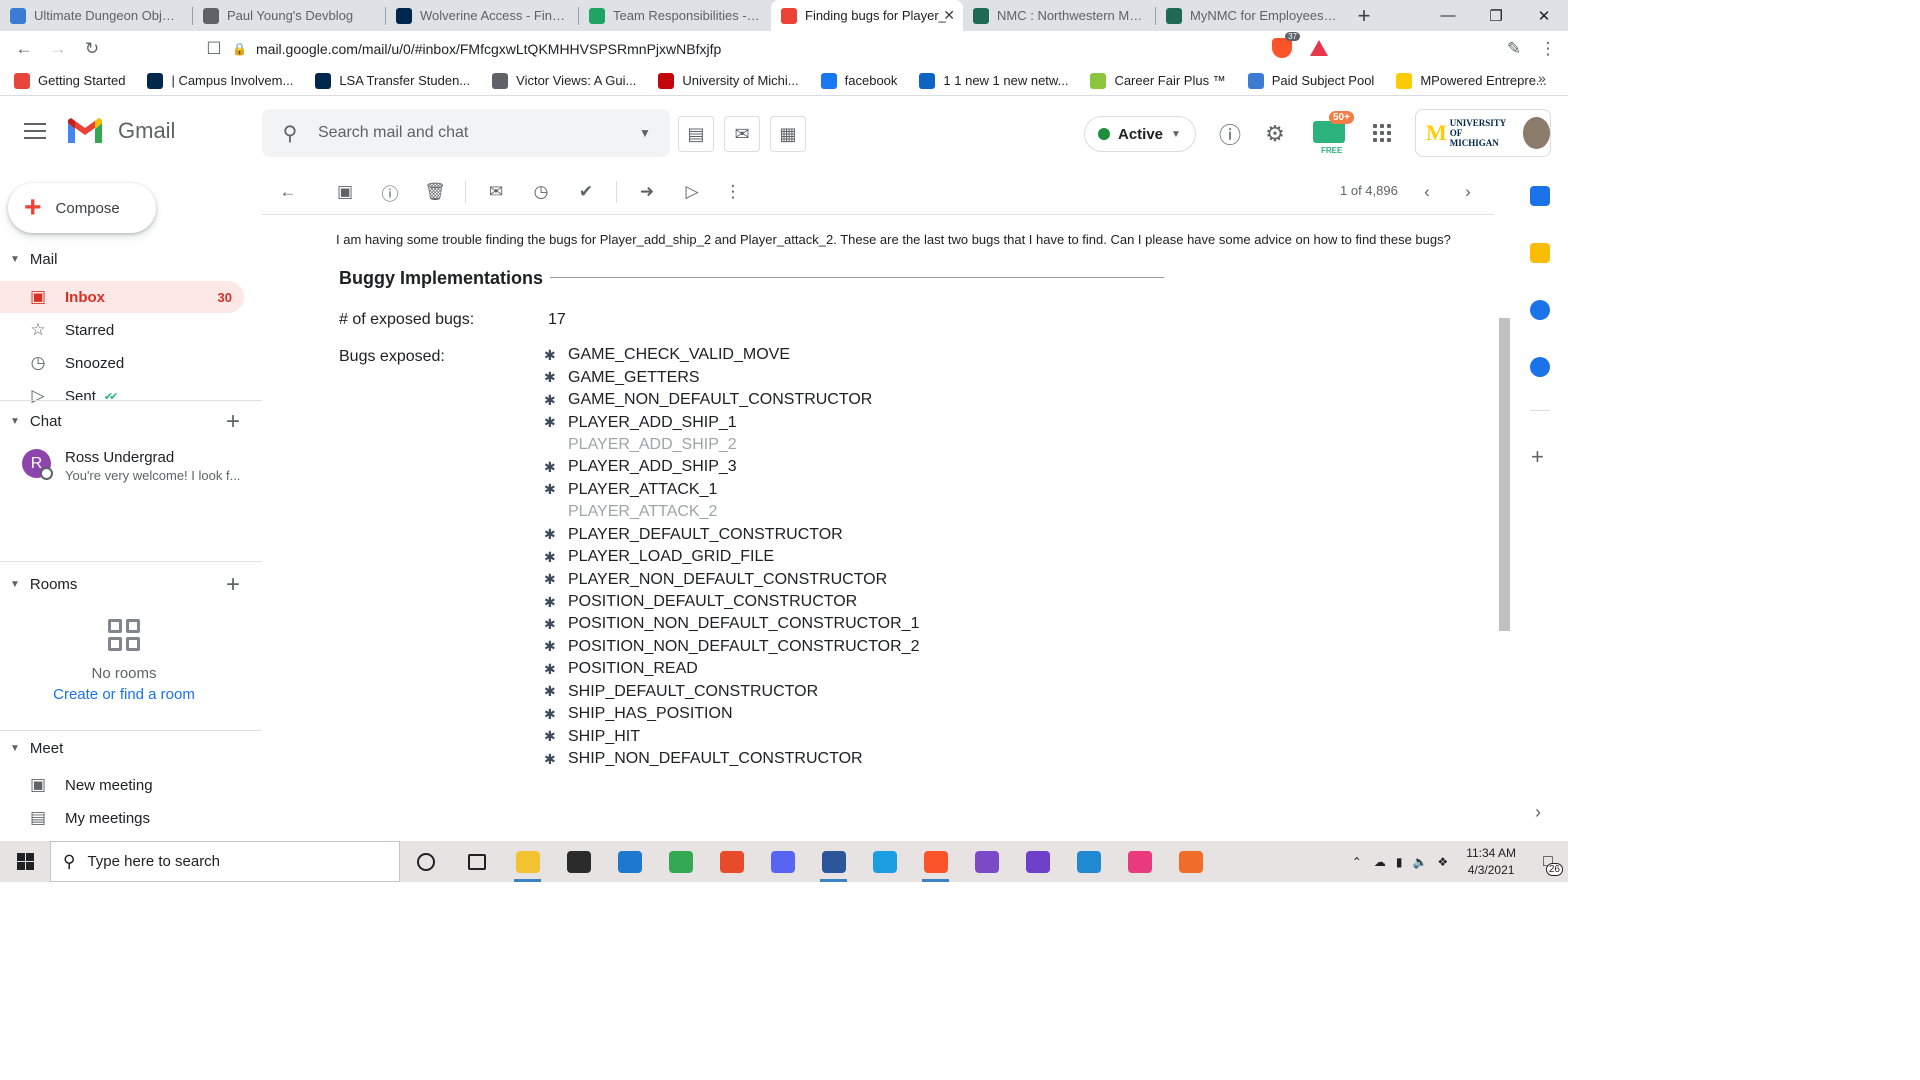  What do you see at coordinates (130, 259) in the screenshot?
I see `mail-section-header: ▼ Mail` at bounding box center [130, 259].